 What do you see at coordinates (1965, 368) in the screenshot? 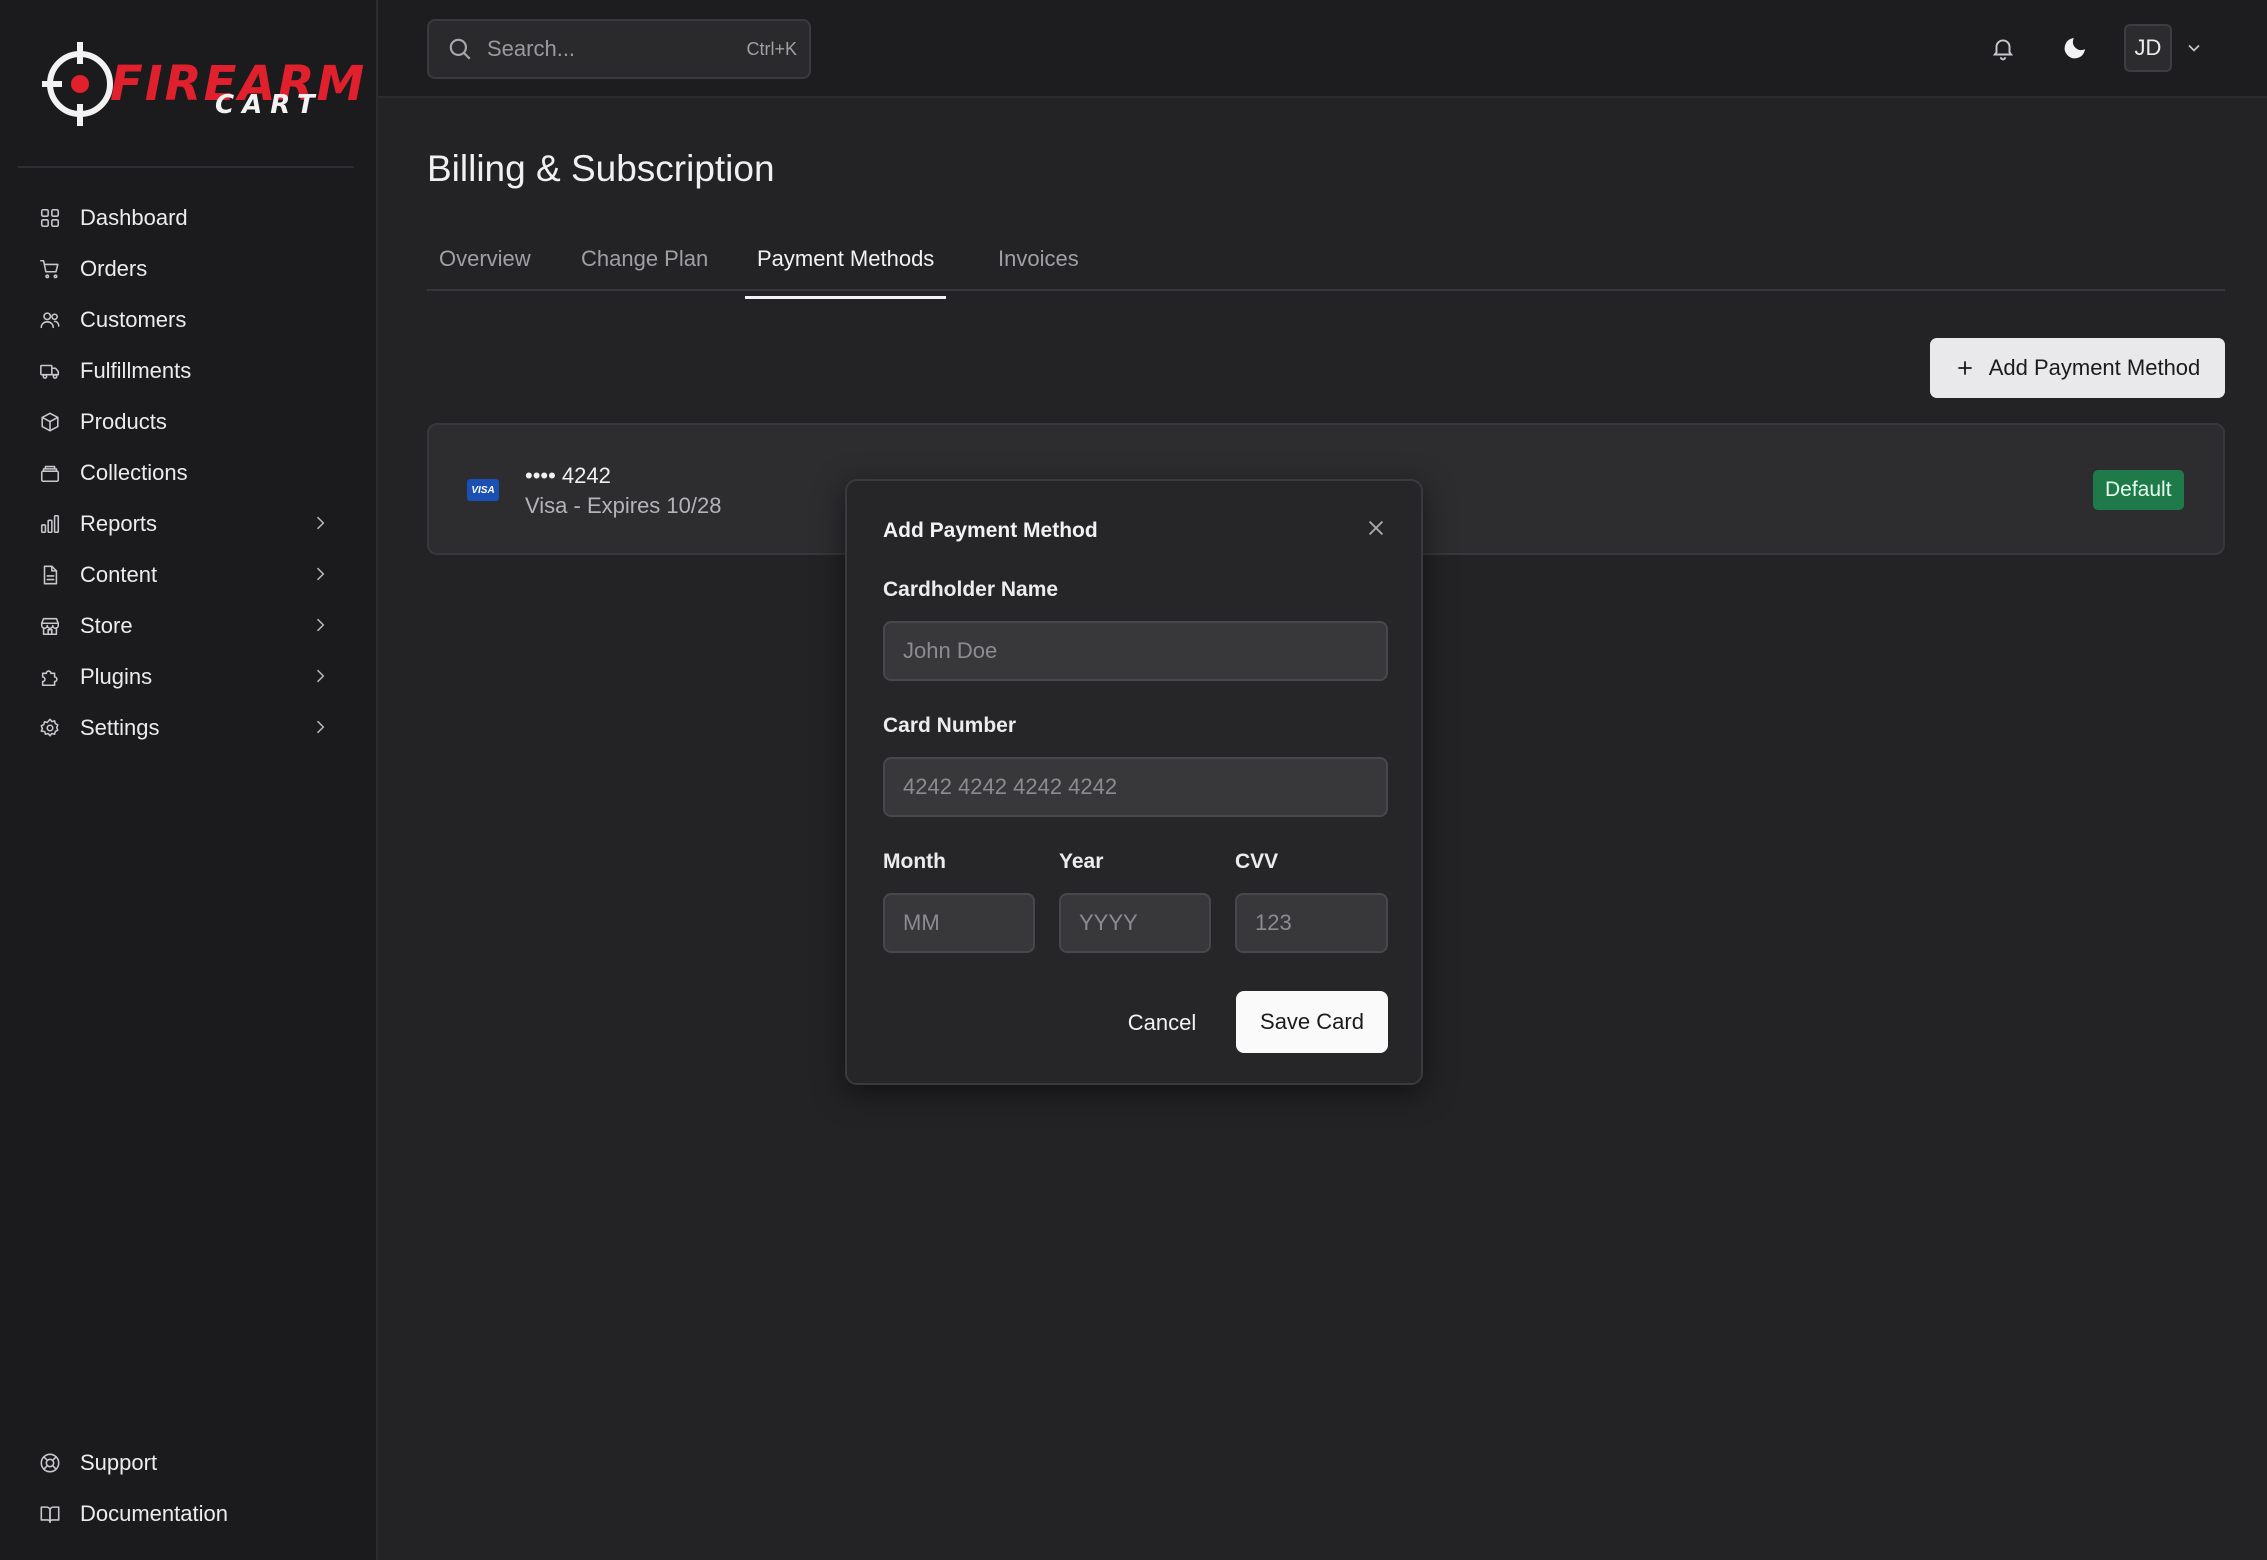
I see `plus-icon` at bounding box center [1965, 368].